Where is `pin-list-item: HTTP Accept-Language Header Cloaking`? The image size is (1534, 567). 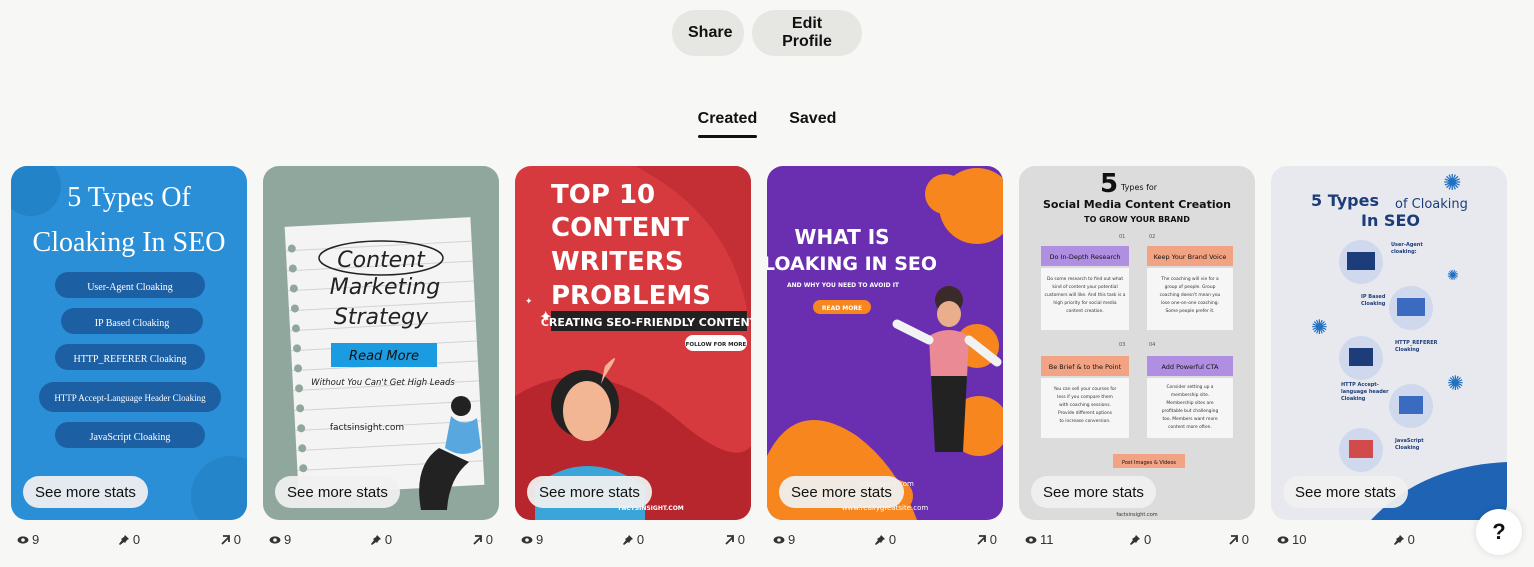
pin-list-item: HTTP Accept-Language Header Cloaking is located at coordinates (130, 398).